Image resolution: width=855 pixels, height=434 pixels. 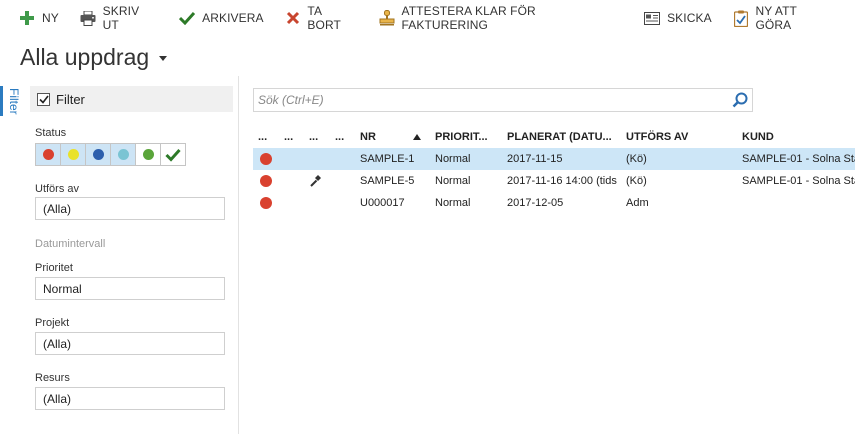 I want to click on status-yellow-dot, so click(x=73, y=154).